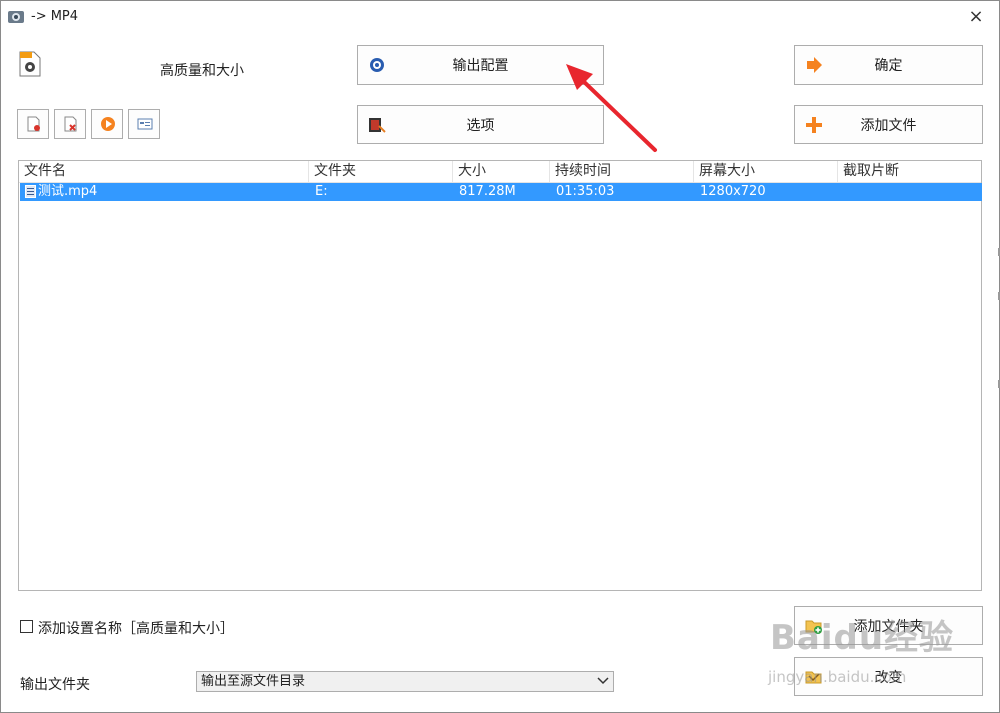 This screenshot has width=1000, height=713. What do you see at coordinates (30, 64) in the screenshot?
I see `mp4-profile-icon` at bounding box center [30, 64].